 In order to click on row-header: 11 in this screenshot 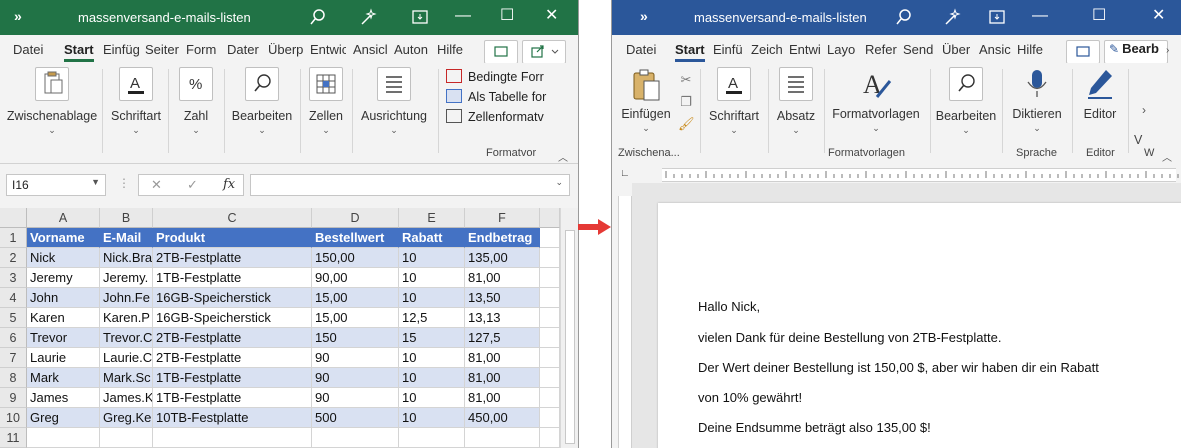, I will do `click(13, 438)`.